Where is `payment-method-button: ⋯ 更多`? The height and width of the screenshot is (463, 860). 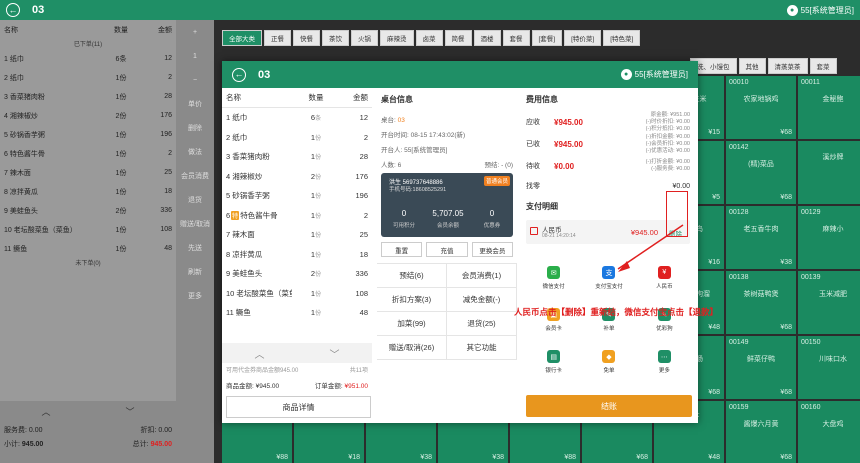
payment-method-button: ⋯ 更多 is located at coordinates (664, 362).